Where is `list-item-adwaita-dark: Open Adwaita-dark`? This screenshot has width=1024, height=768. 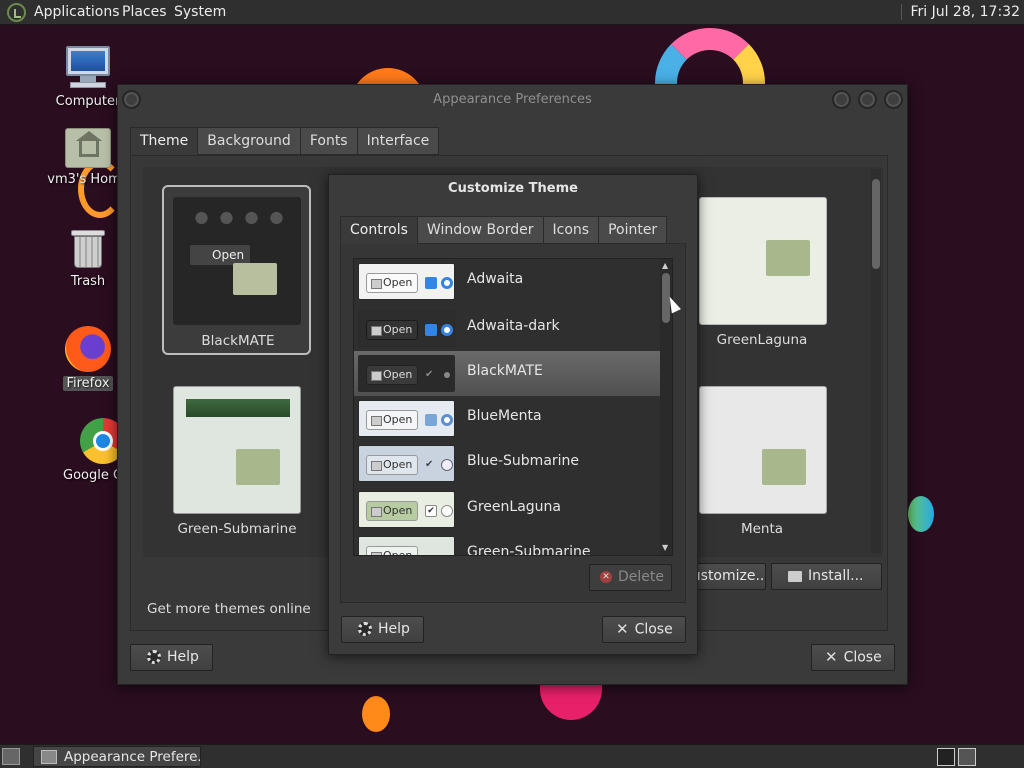 list-item-adwaita-dark: Open Adwaita-dark is located at coordinates (507, 328).